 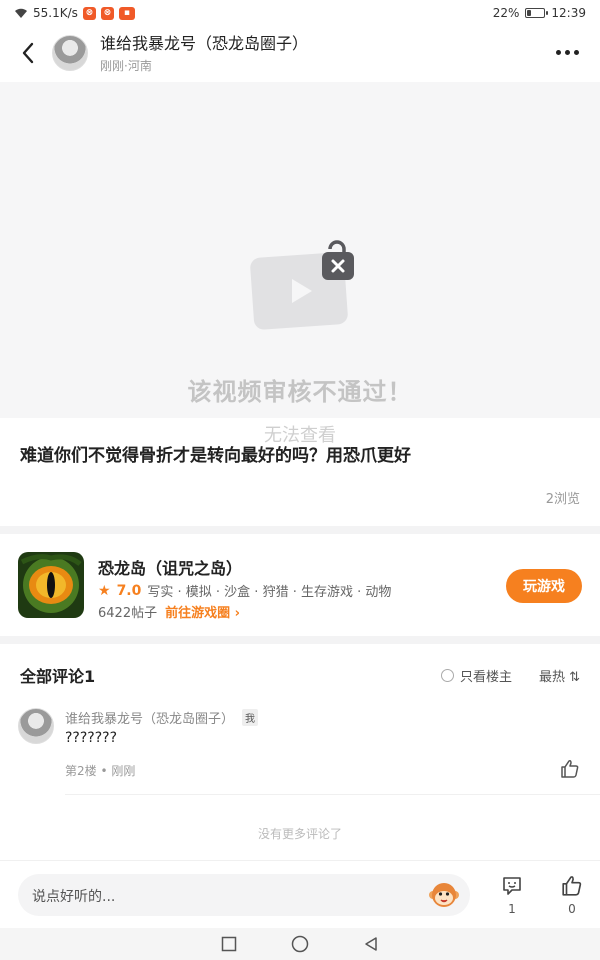 I want to click on like-action: 0, so click(x=572, y=895).